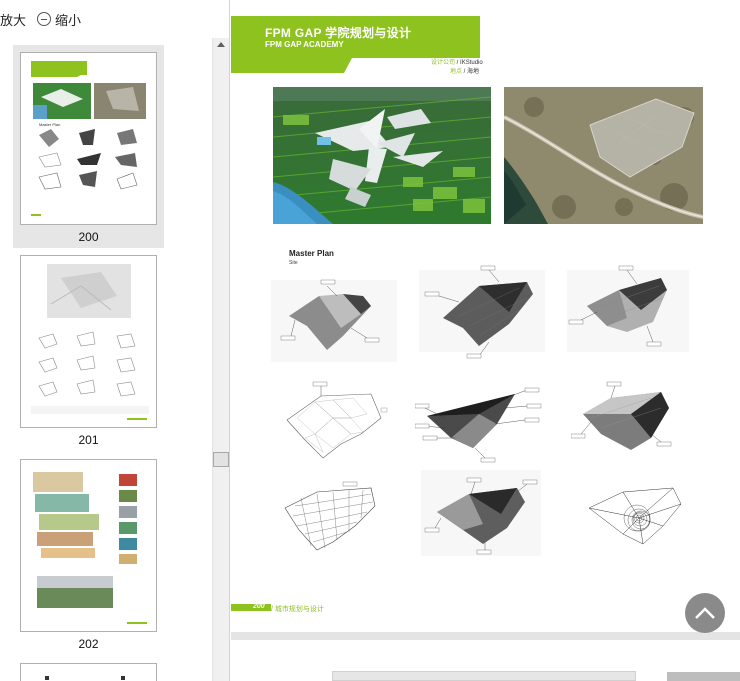 The image size is (740, 681). I want to click on thumbnail-item: Master Plan 200, so click(88, 146).